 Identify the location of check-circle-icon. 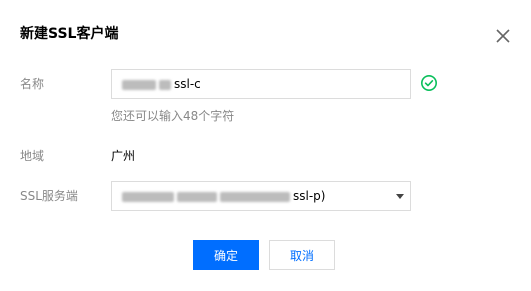
(429, 83).